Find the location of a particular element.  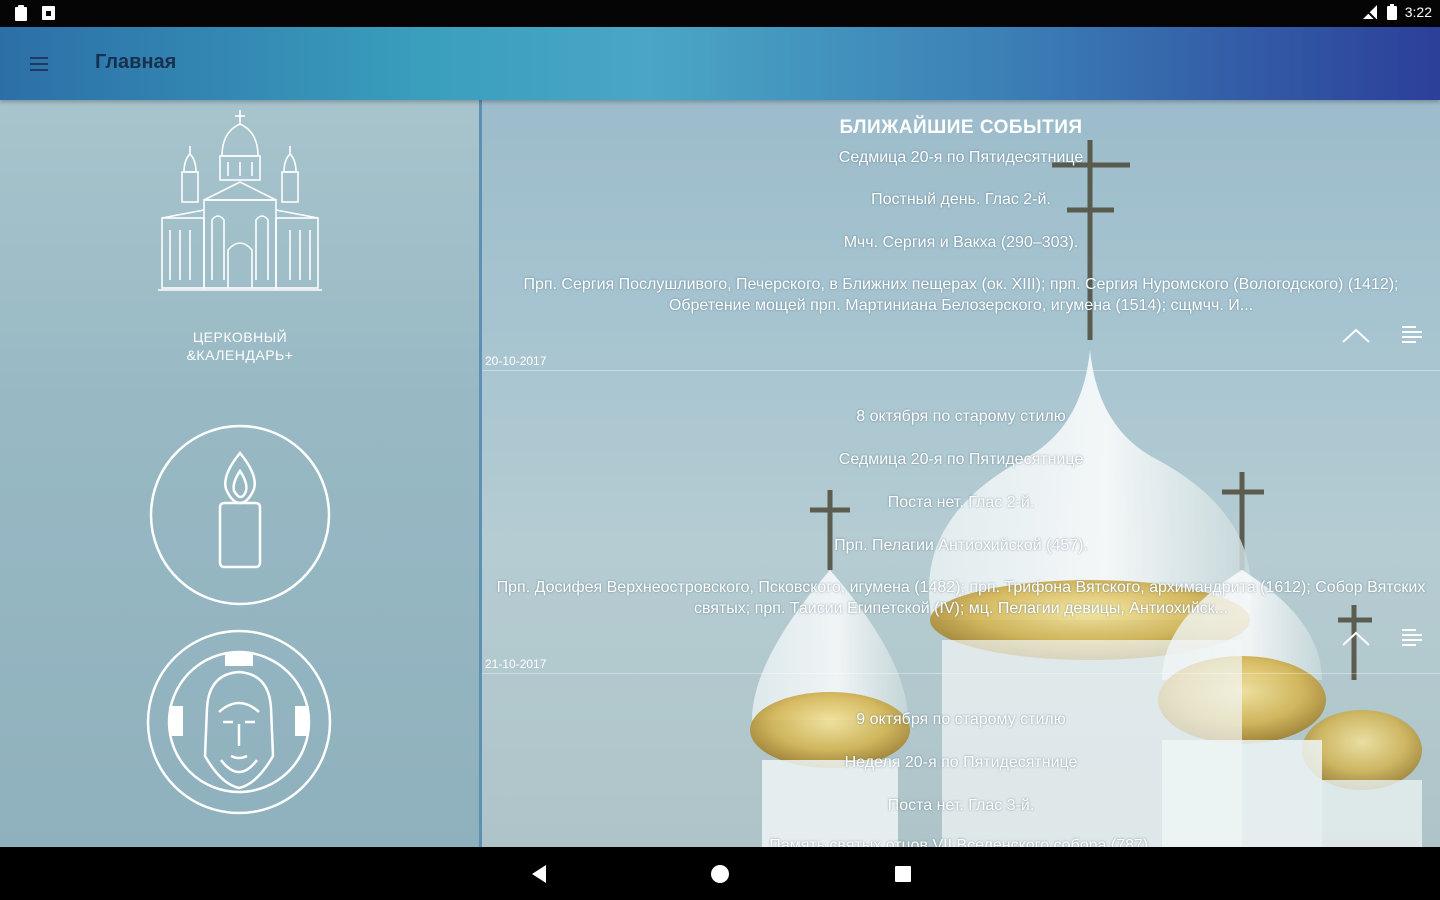

page-title: Главная is located at coordinates (136, 62).